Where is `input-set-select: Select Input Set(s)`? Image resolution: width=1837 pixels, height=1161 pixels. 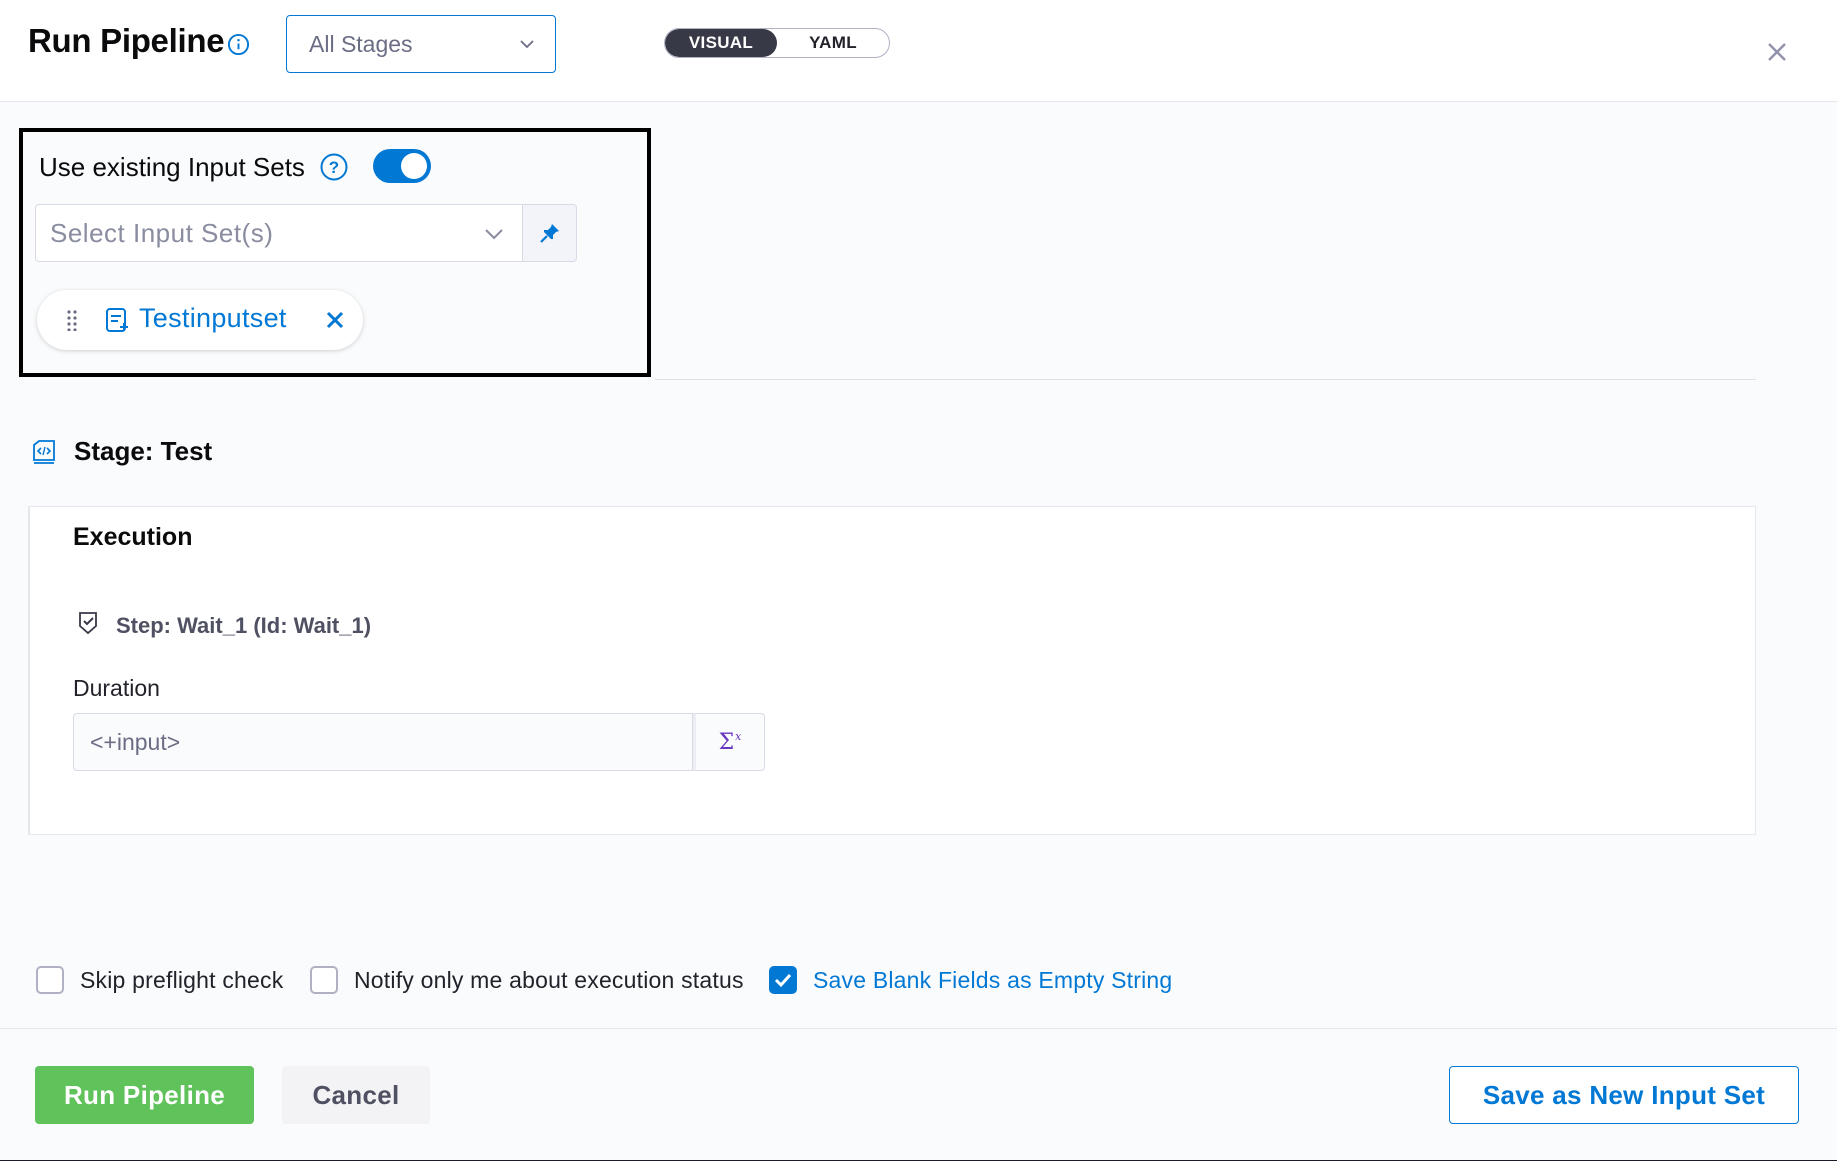
input-set-select: Select Input Set(s) is located at coordinates (279, 233).